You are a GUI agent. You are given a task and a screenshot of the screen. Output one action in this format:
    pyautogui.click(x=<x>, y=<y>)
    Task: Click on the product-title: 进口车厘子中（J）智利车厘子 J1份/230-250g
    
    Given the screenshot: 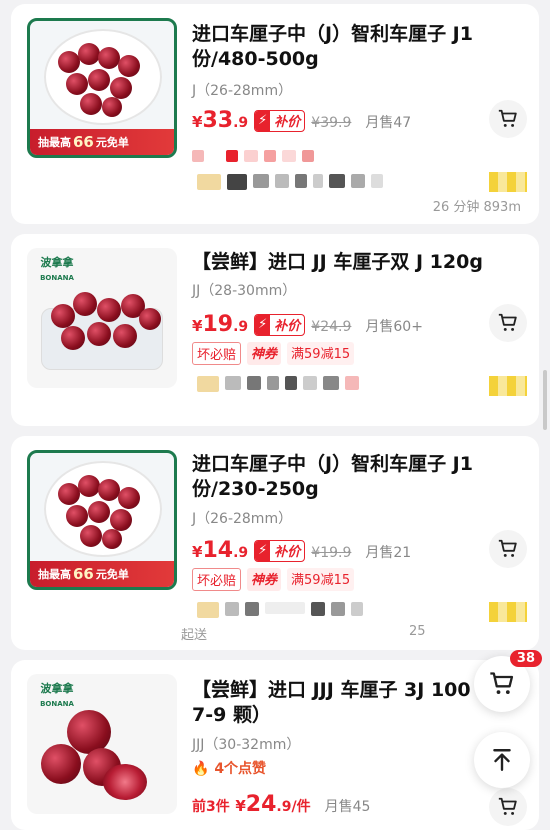 What is the action you would take?
    pyautogui.click(x=350, y=477)
    